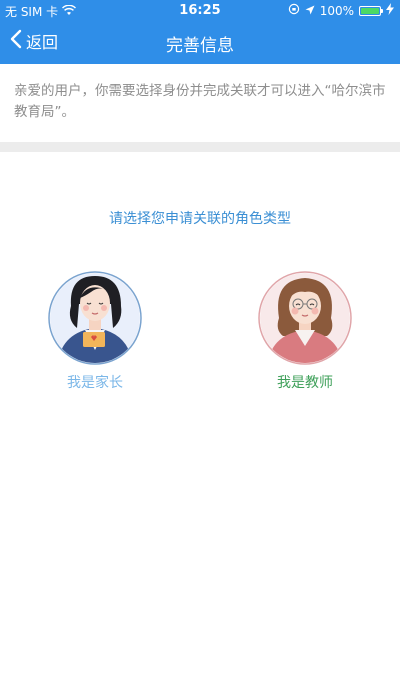 The image size is (400, 700). I want to click on battery-icon, so click(371, 10).